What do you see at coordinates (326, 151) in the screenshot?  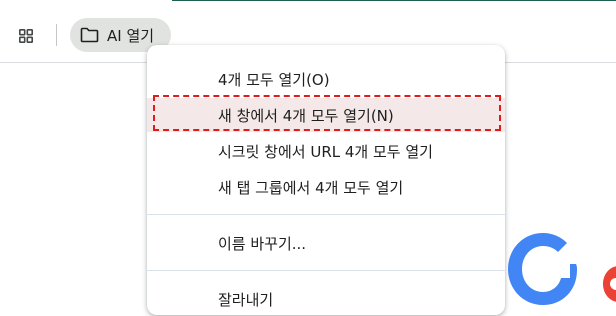 I see `menu-item-open-all-incognito: 시크릿 창에서 URL 4개 모두 열기` at bounding box center [326, 151].